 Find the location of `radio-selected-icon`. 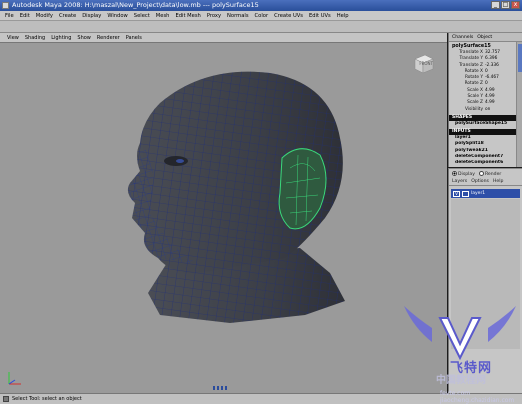

radio-selected-icon is located at coordinates (454, 173).